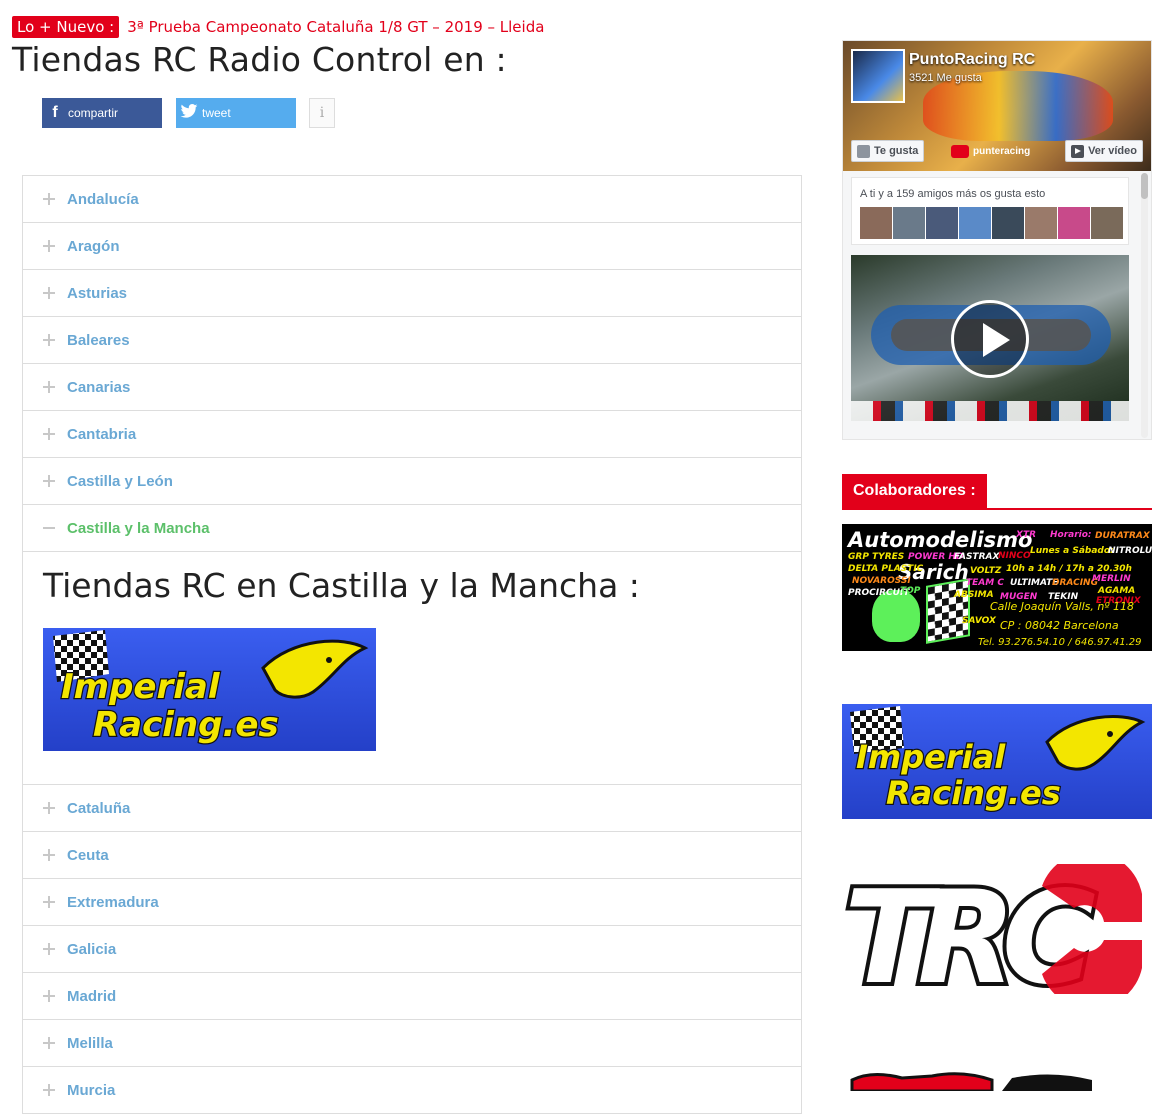 The image size is (1169, 1114). Describe the element at coordinates (878, 76) in the screenshot. I see `page-avatar` at that location.